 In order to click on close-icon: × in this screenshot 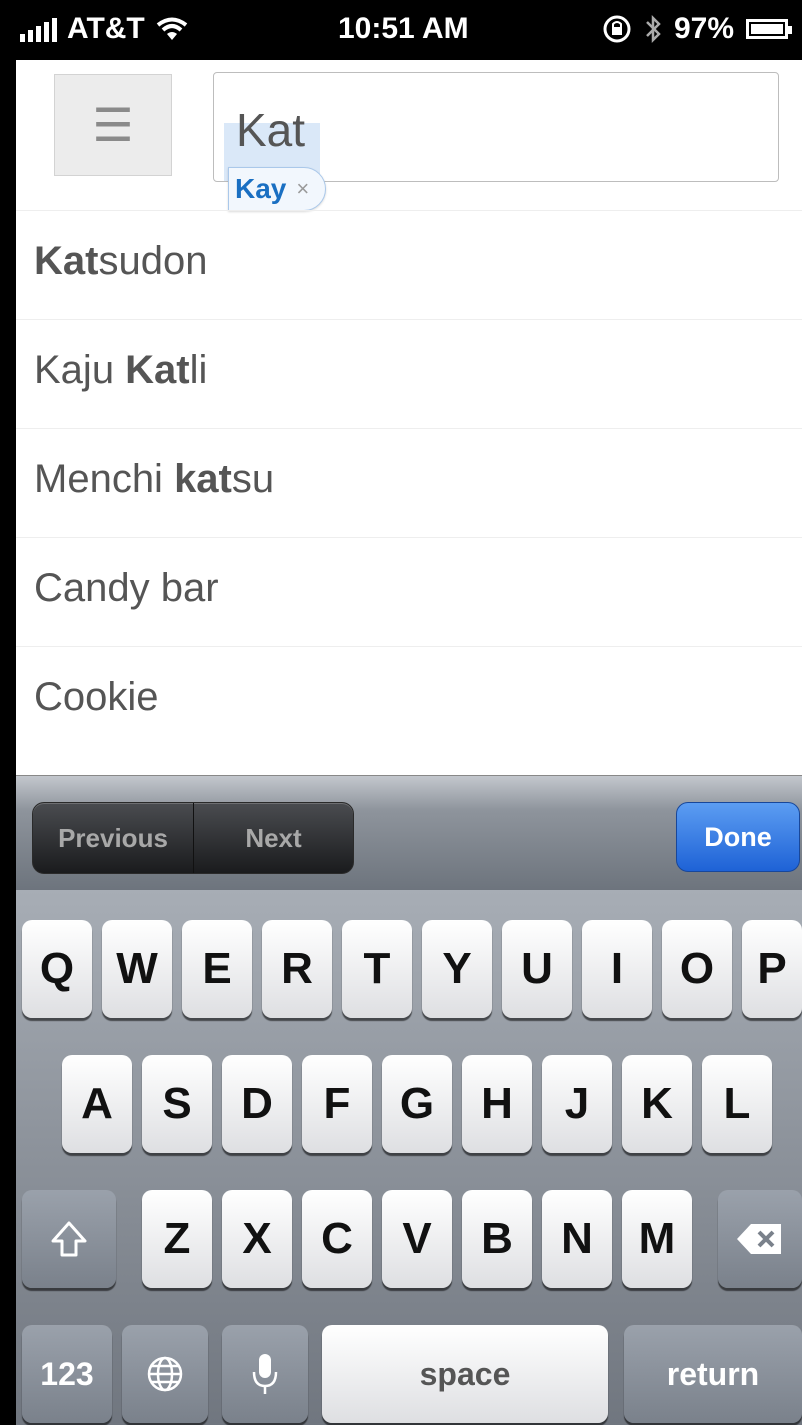, I will do `click(302, 189)`.